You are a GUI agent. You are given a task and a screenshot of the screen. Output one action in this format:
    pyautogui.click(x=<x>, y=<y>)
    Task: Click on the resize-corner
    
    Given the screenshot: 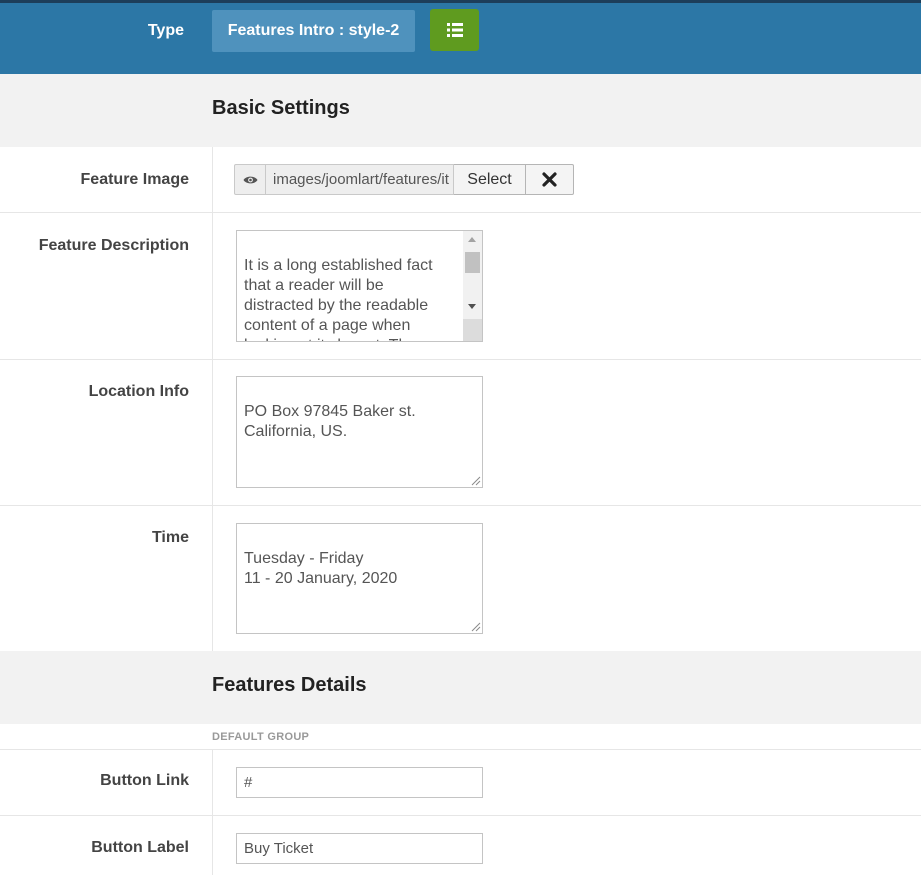 What is the action you would take?
    pyautogui.click(x=472, y=330)
    